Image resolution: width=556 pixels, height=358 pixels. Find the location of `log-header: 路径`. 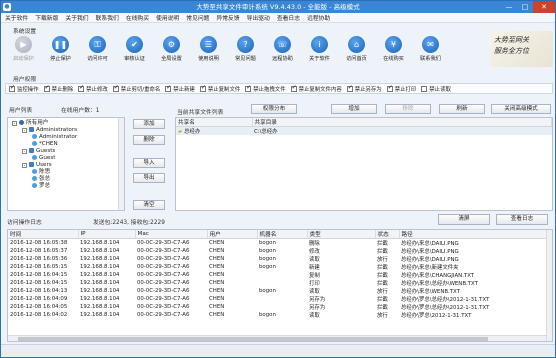

log-header: 路径 is located at coordinates (475, 234).